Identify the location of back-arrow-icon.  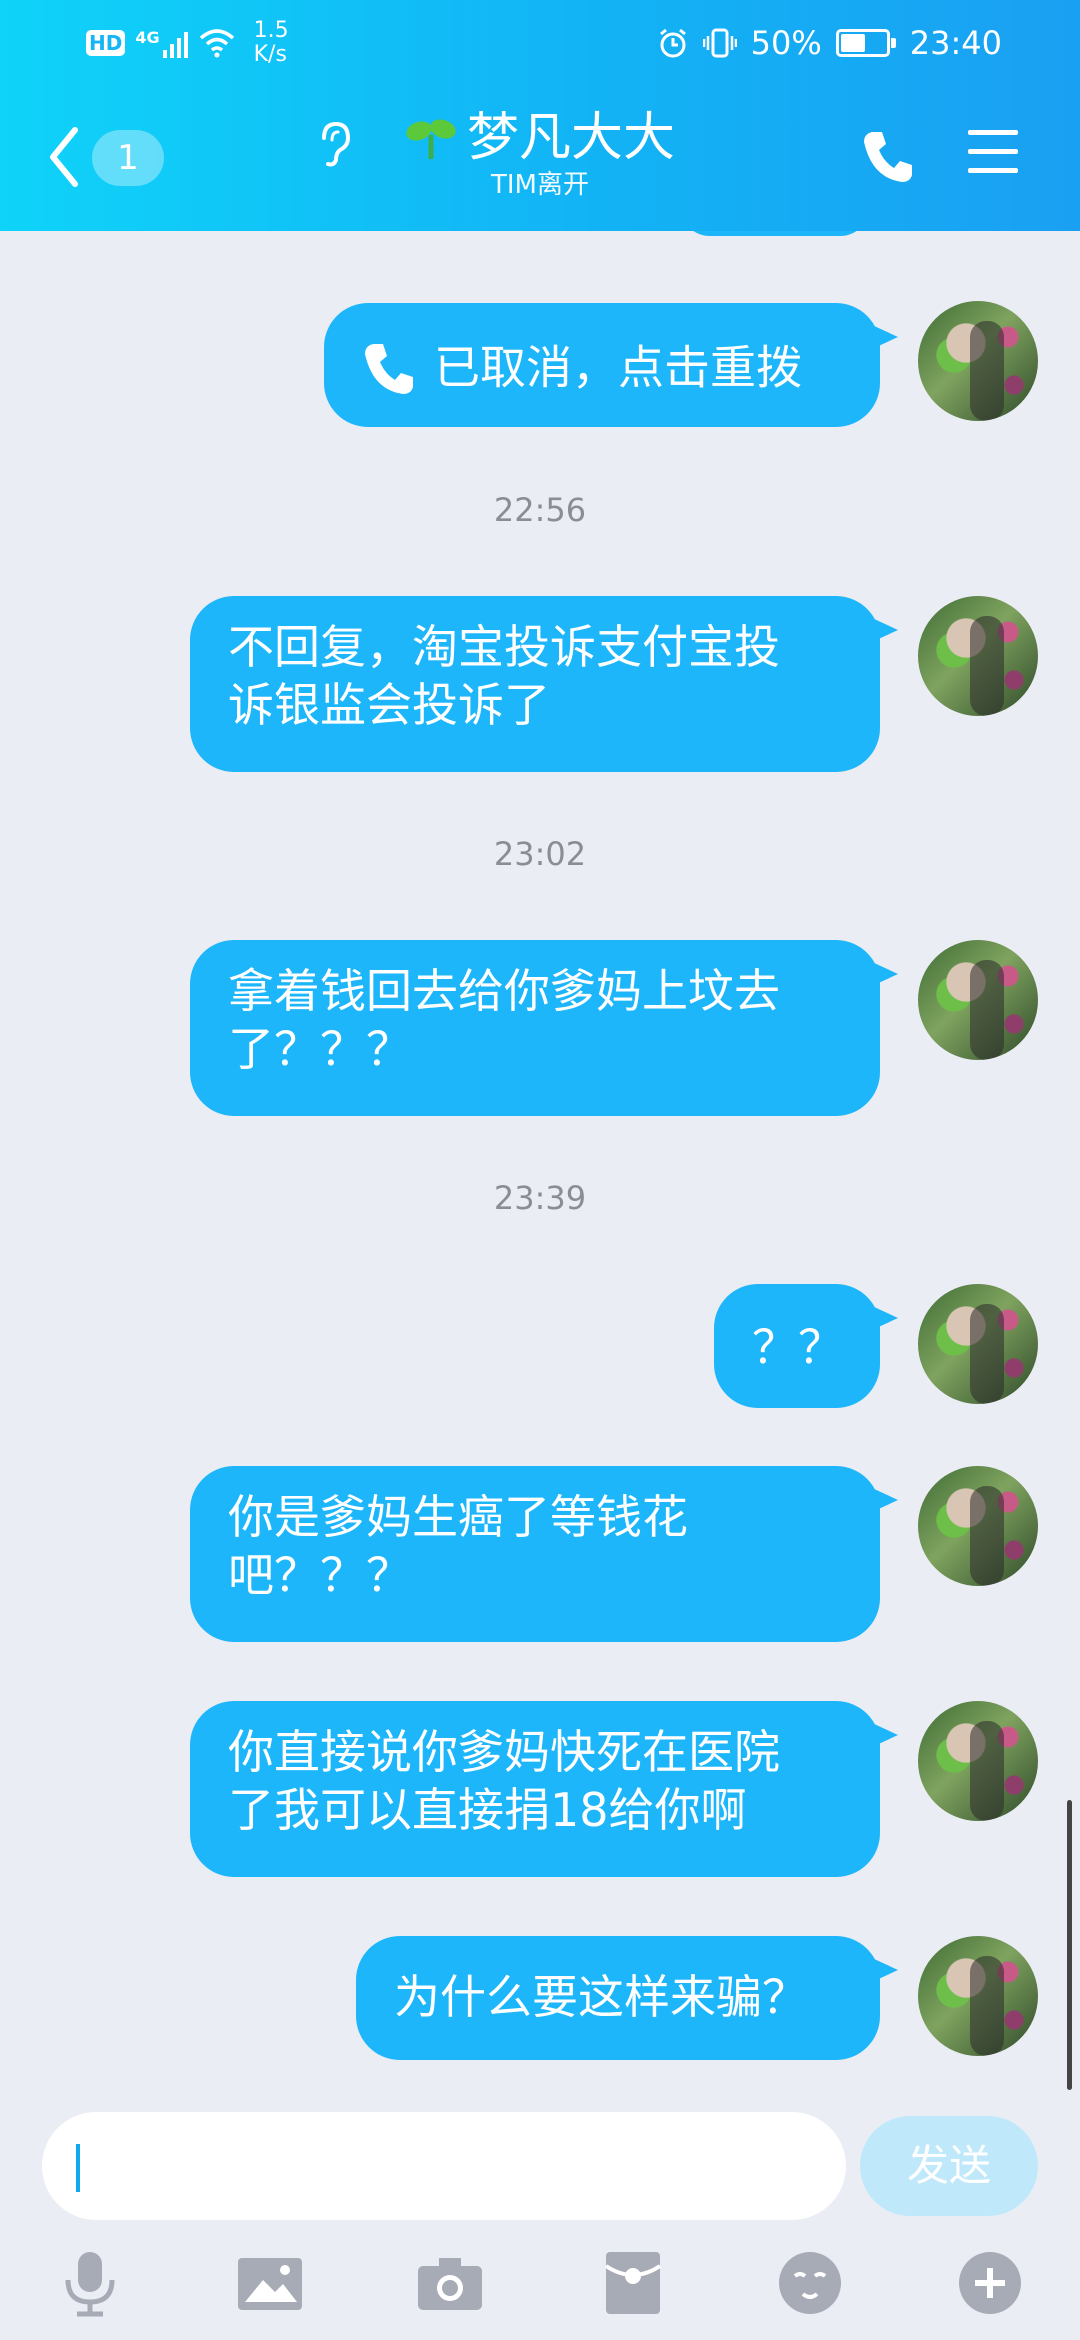
(65, 157).